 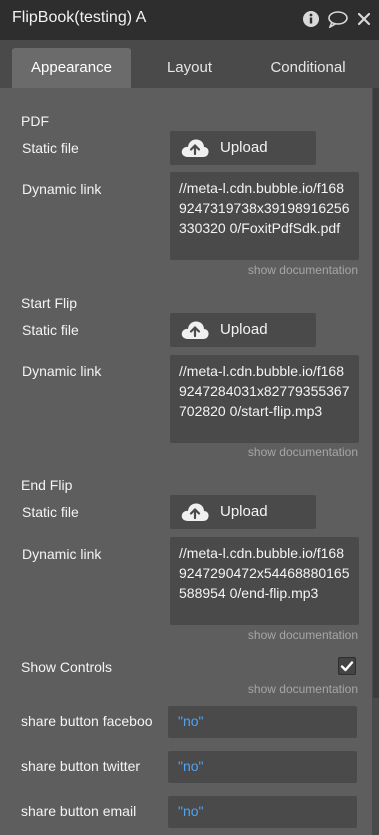 I want to click on window-title: FlipBook(testing) A, so click(x=79, y=17).